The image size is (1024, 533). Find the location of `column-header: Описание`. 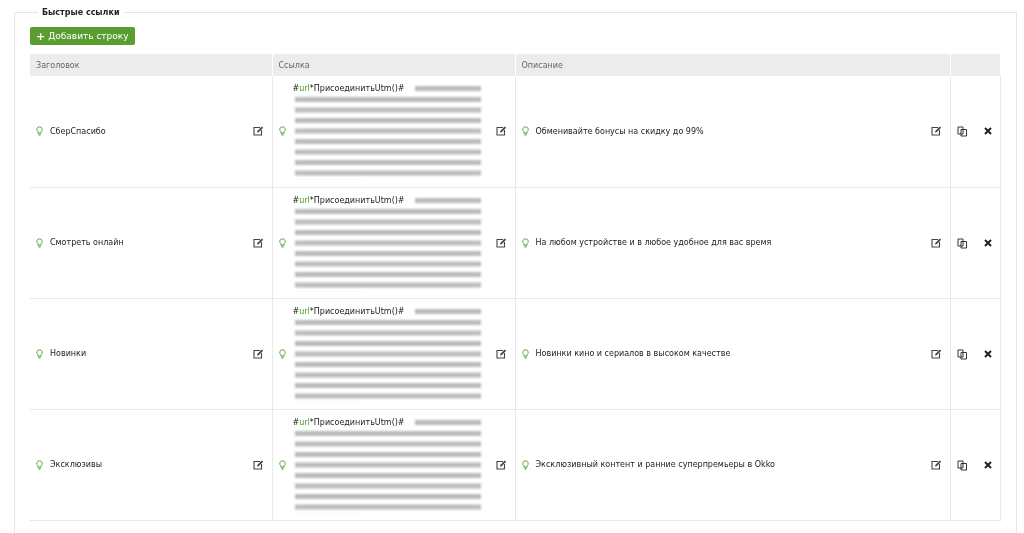

column-header: Описание is located at coordinates (732, 65).